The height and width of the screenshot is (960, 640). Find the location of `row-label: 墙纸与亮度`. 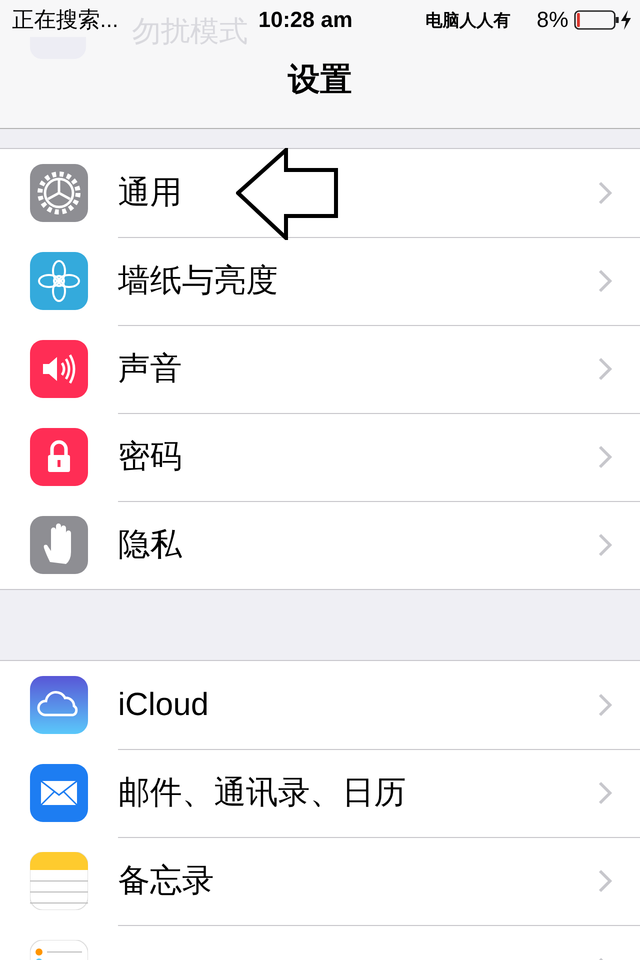

row-label: 墙纸与亮度 is located at coordinates (198, 280).